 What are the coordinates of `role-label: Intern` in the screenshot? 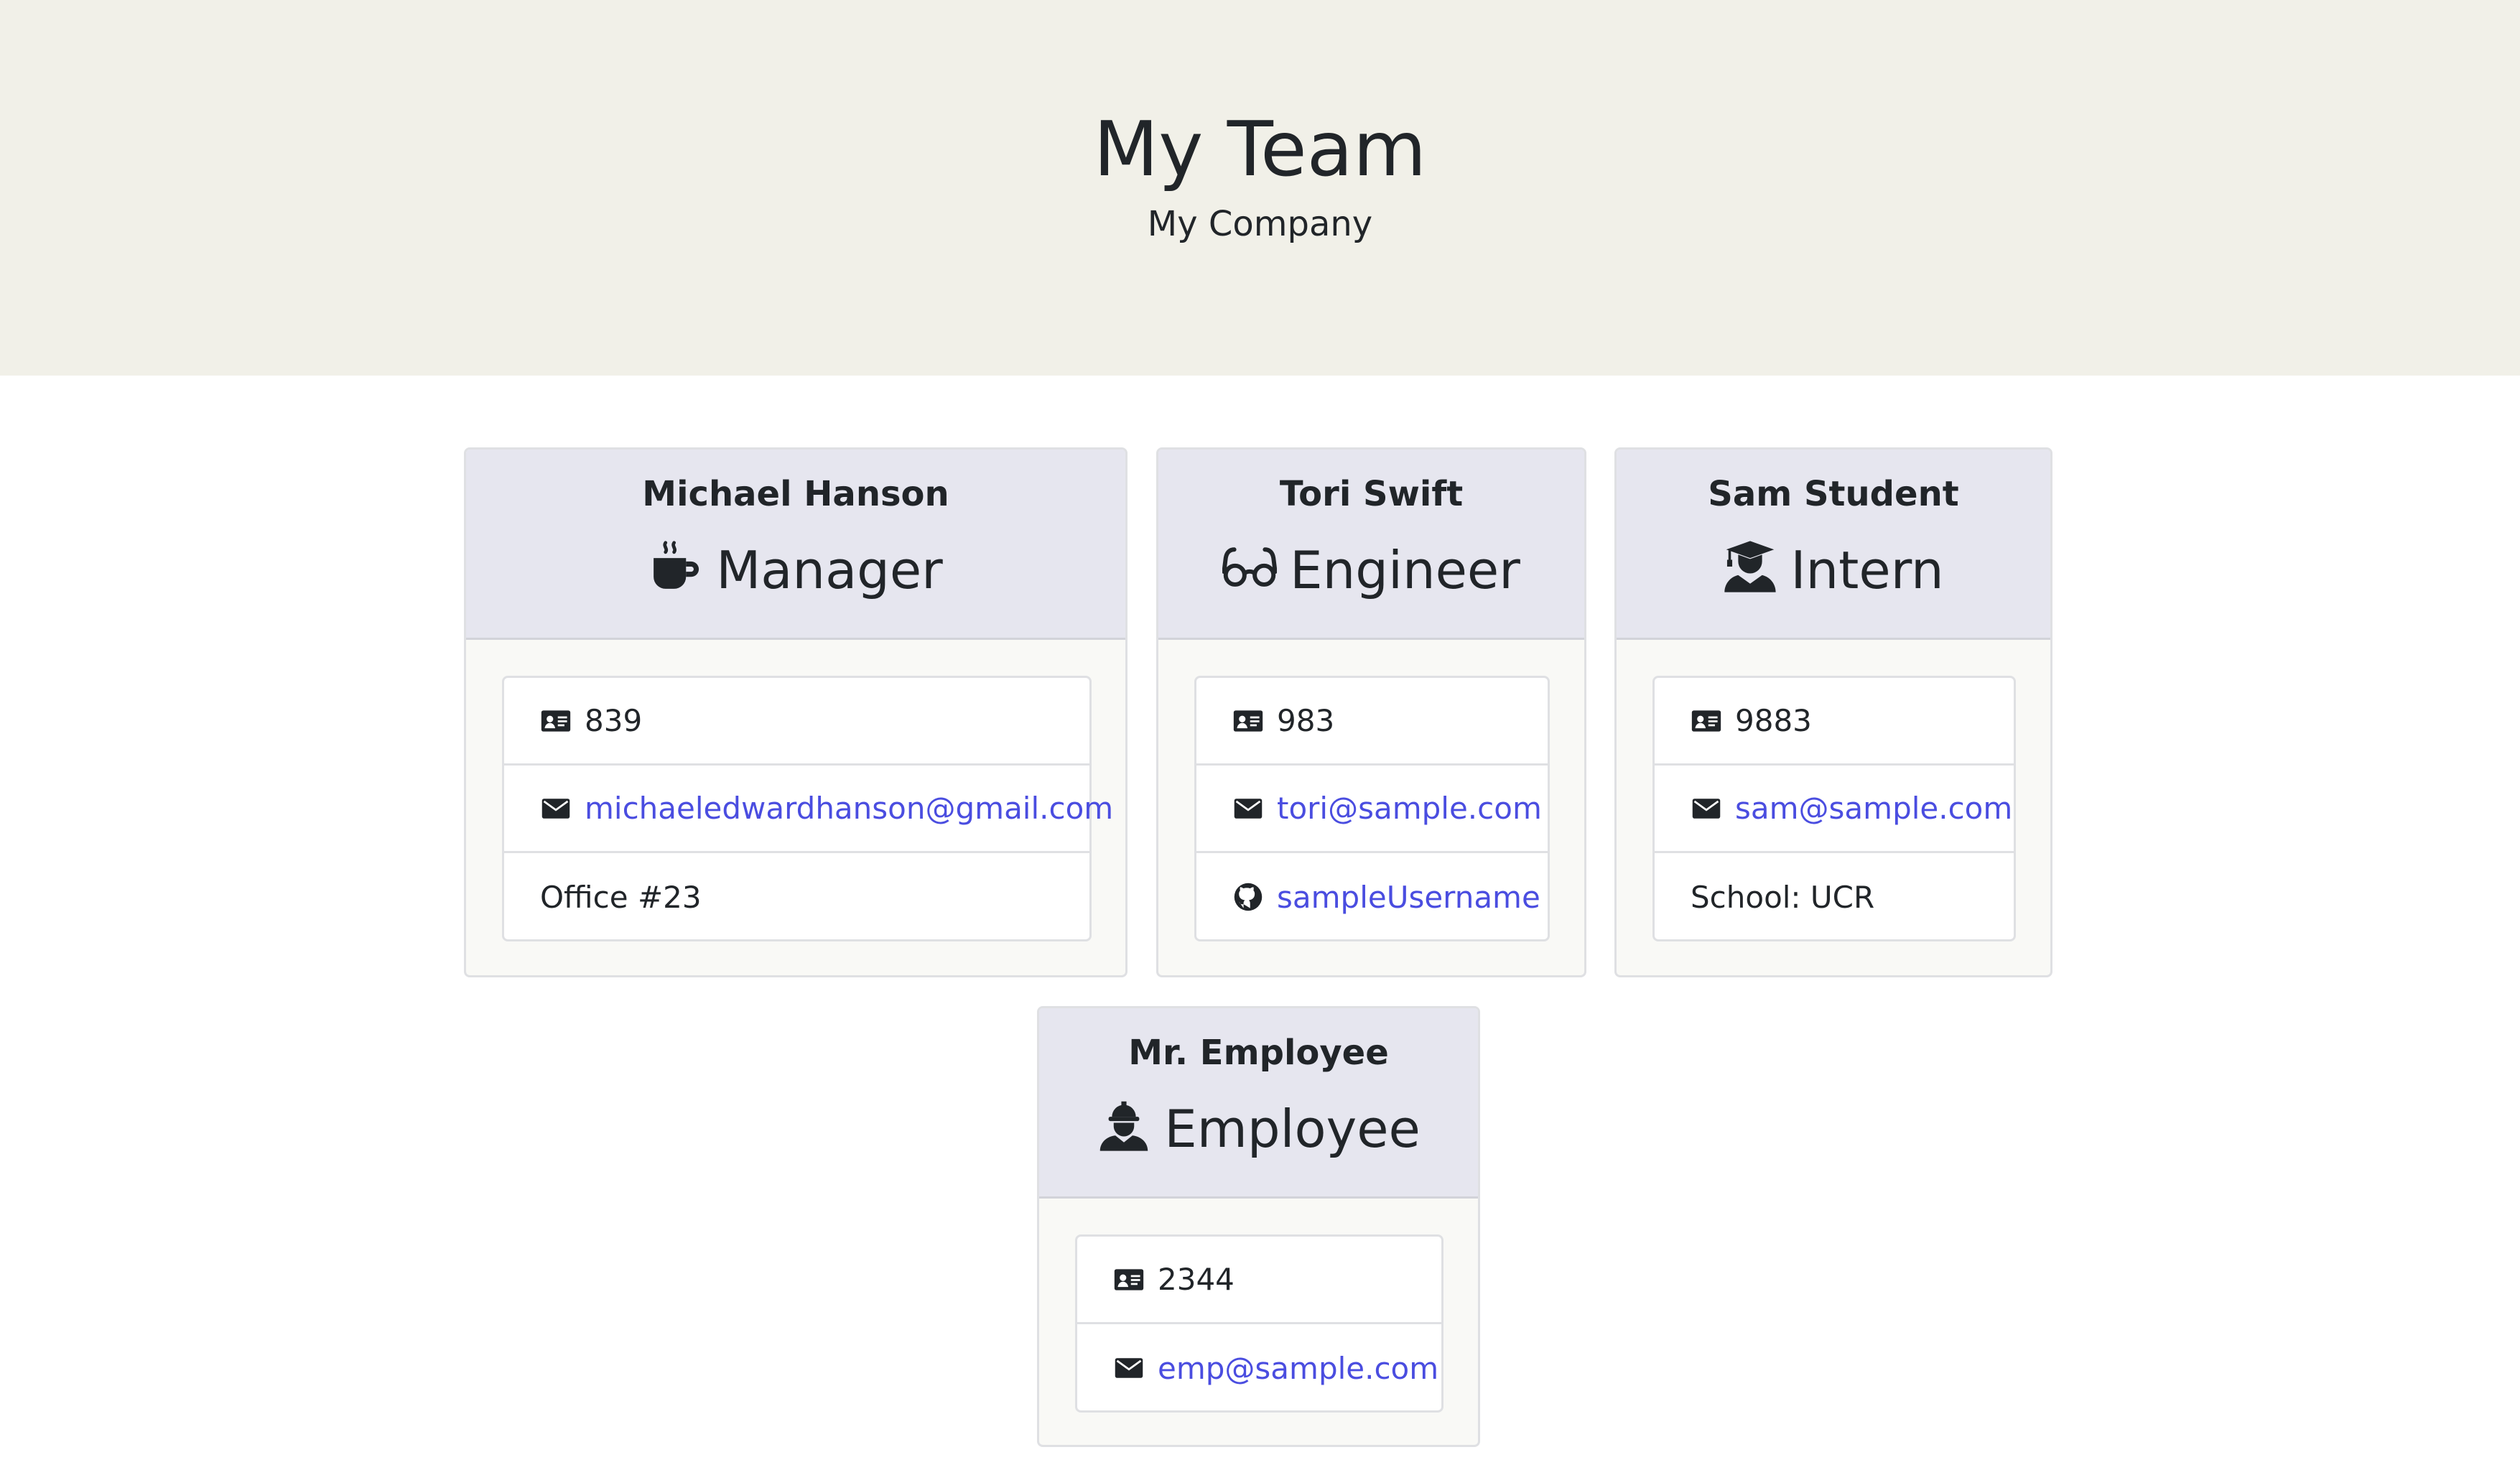 It's located at (1867, 570).